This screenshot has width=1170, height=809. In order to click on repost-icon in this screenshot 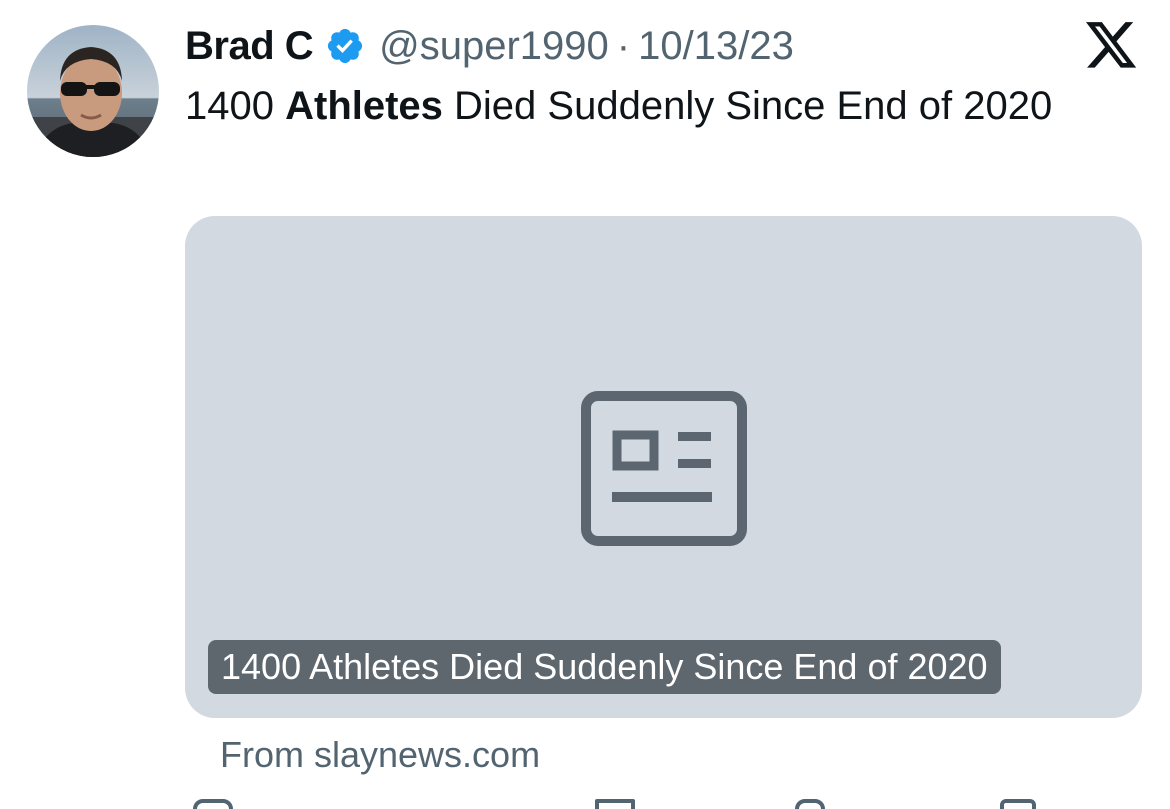, I will do `click(615, 804)`.